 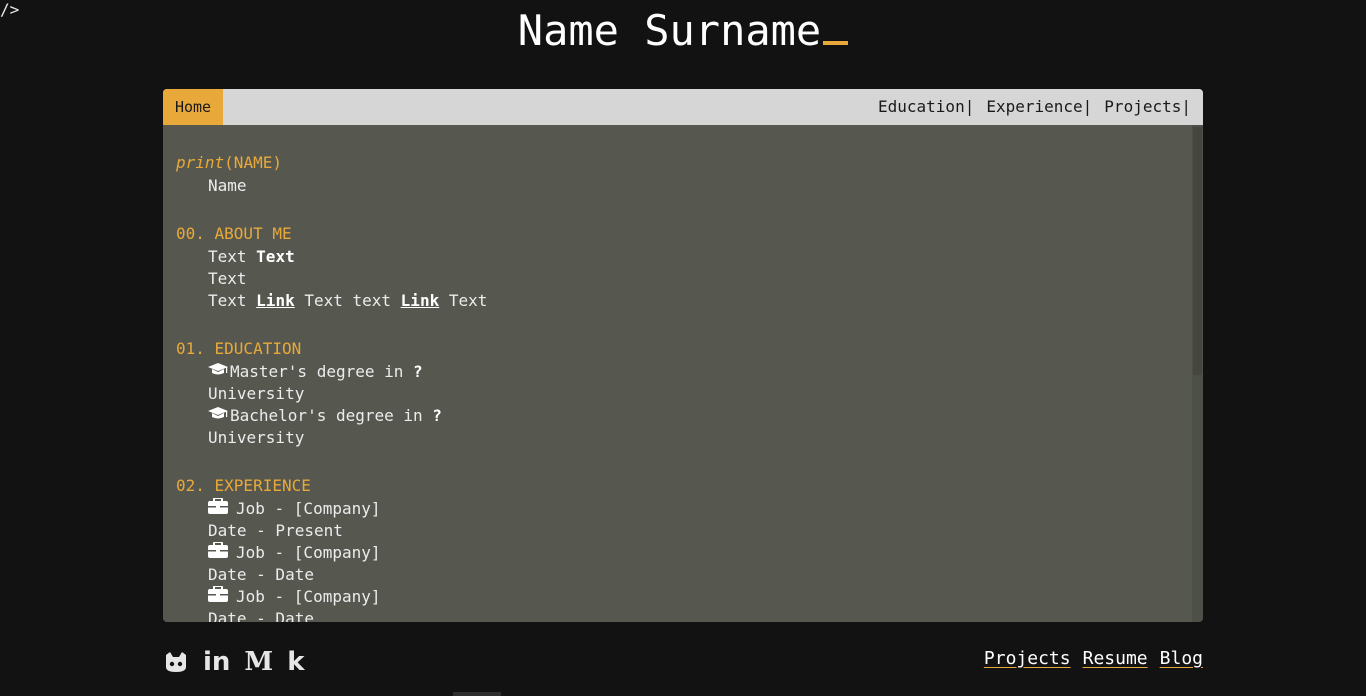 I want to click on education-degree-1: Master's degree in ?, so click(x=677, y=372).